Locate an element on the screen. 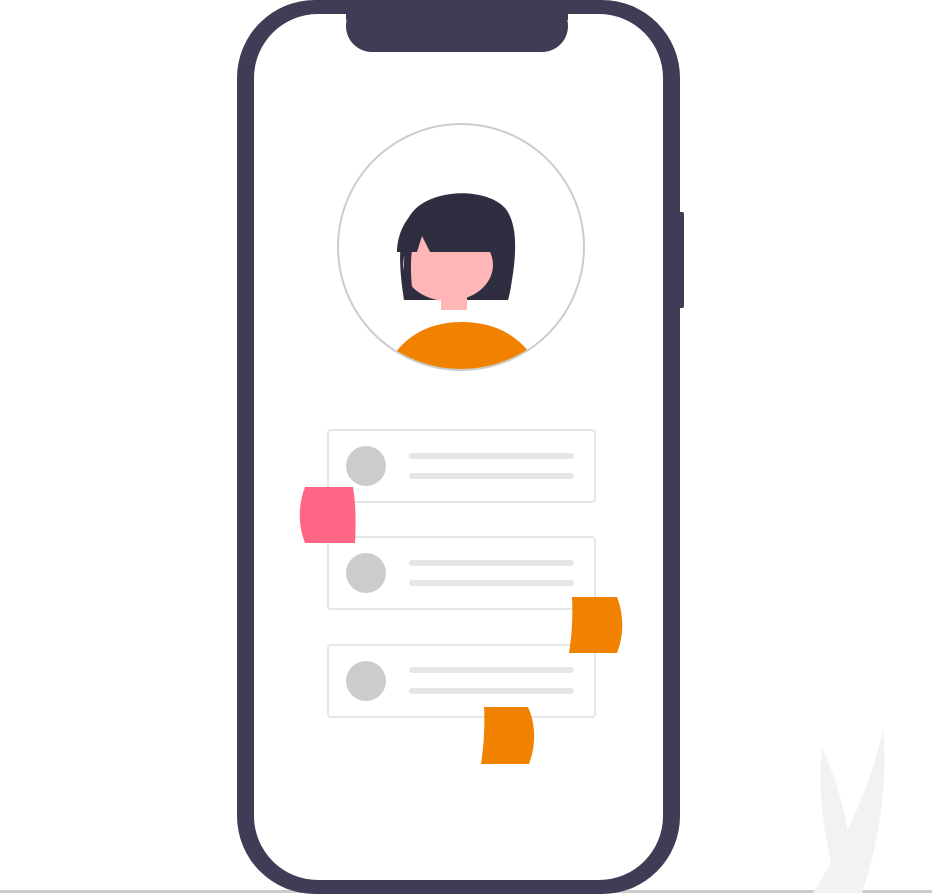 This screenshot has width=932, height=896. phone-notch-top is located at coordinates (457, 10).